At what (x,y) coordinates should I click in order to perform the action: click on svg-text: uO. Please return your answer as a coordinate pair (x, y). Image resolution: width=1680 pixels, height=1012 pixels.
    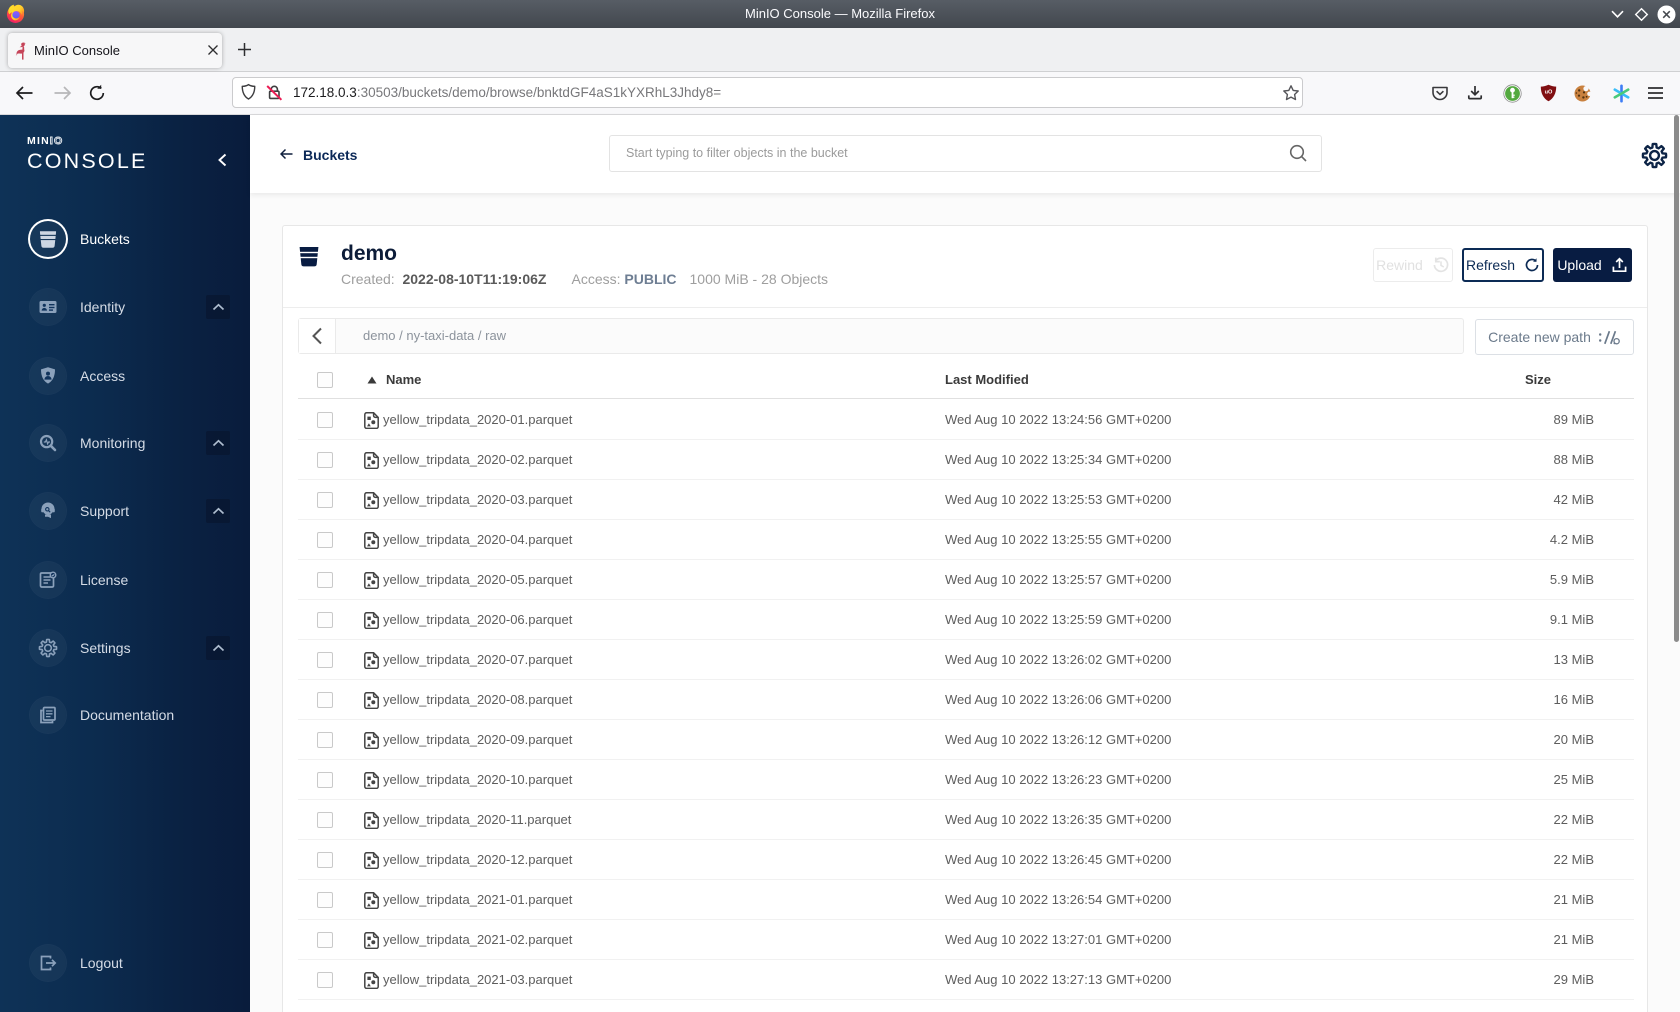
    Looking at the image, I should click on (1549, 92).